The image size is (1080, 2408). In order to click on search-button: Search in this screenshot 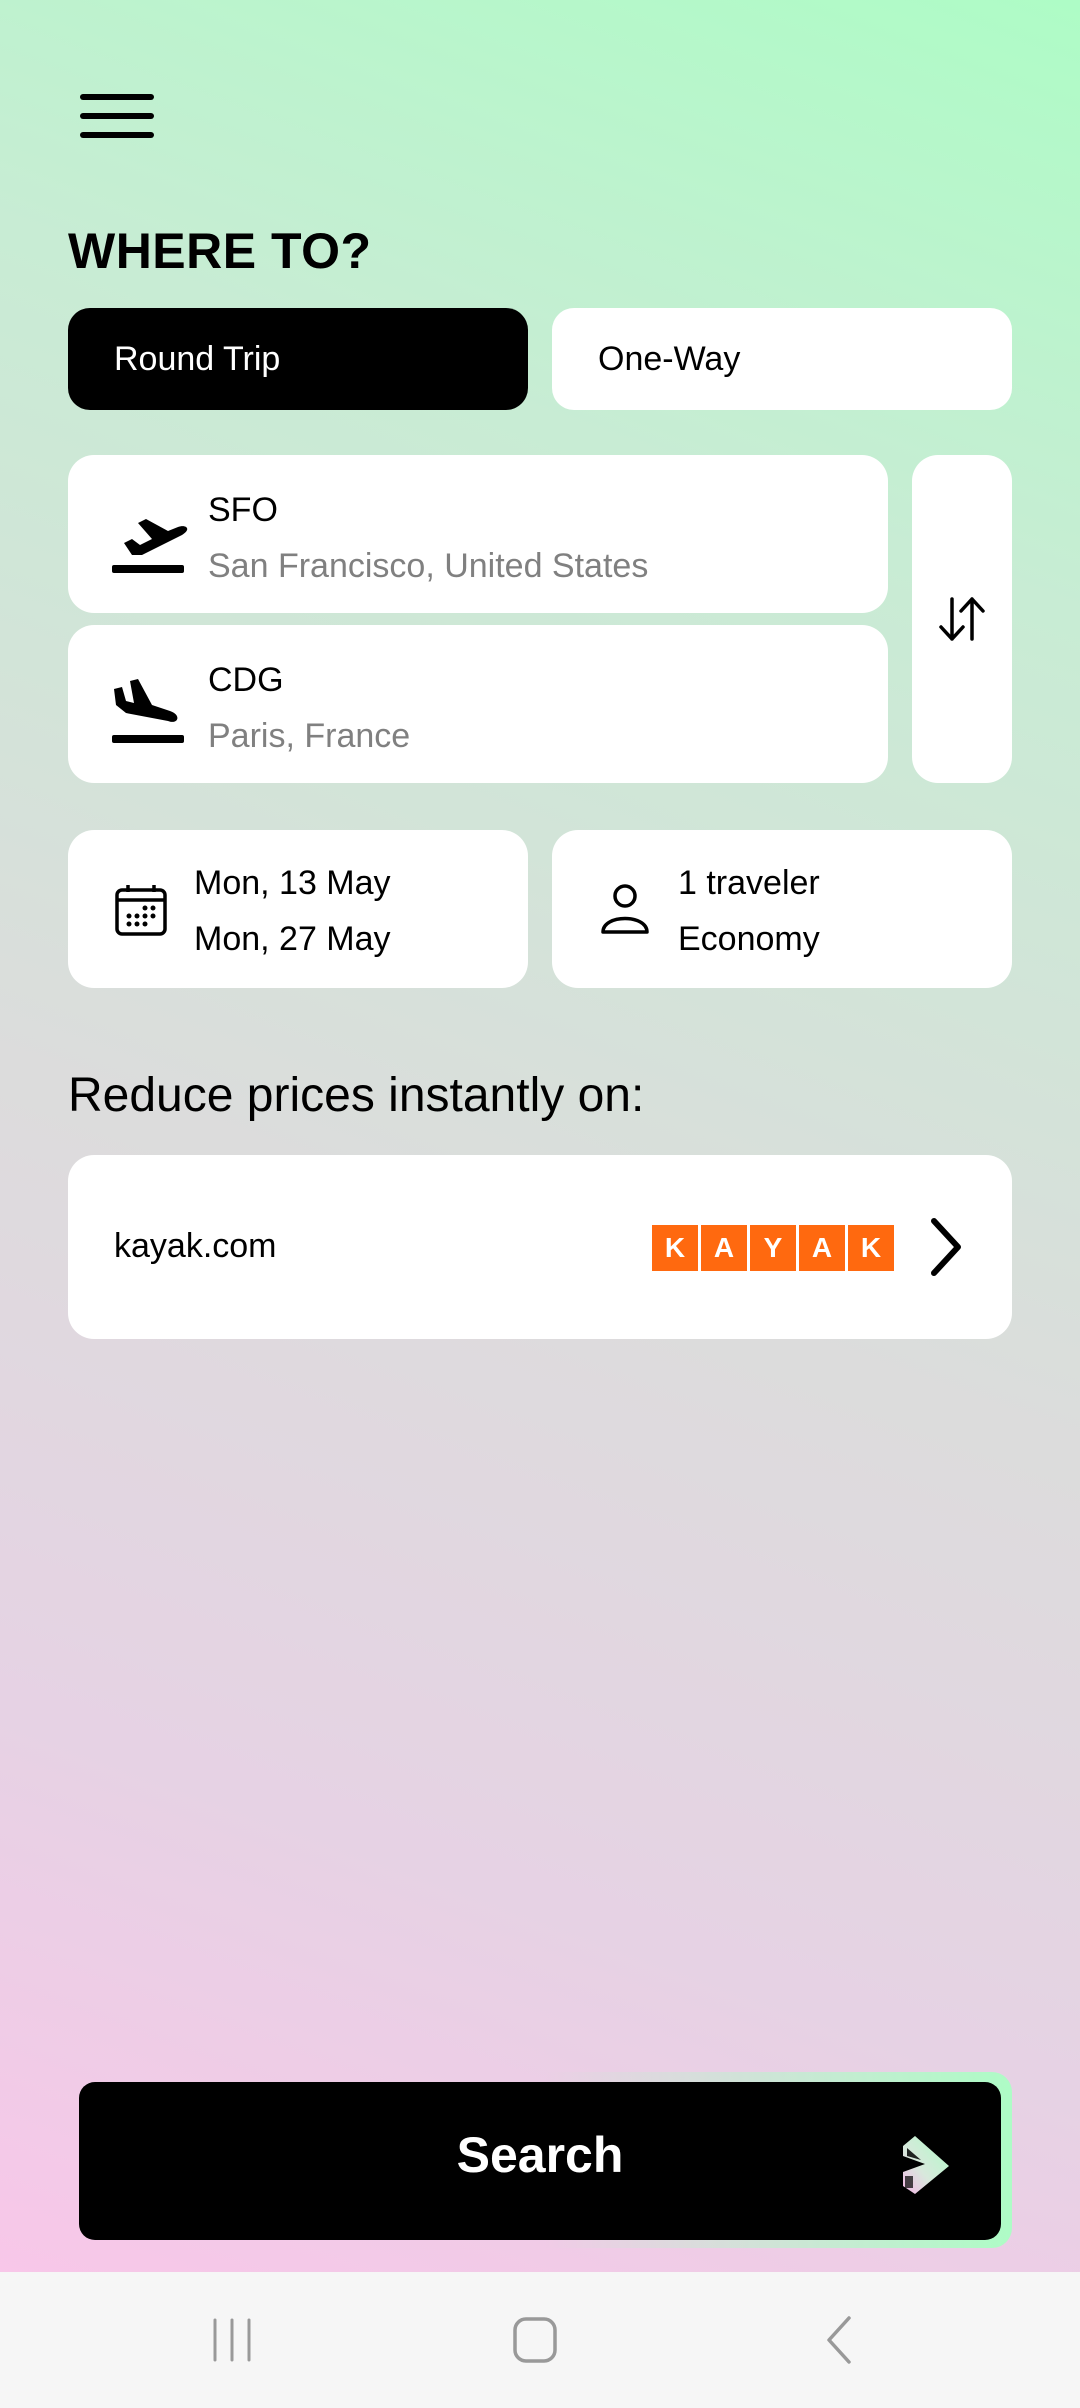, I will do `click(540, 2161)`.